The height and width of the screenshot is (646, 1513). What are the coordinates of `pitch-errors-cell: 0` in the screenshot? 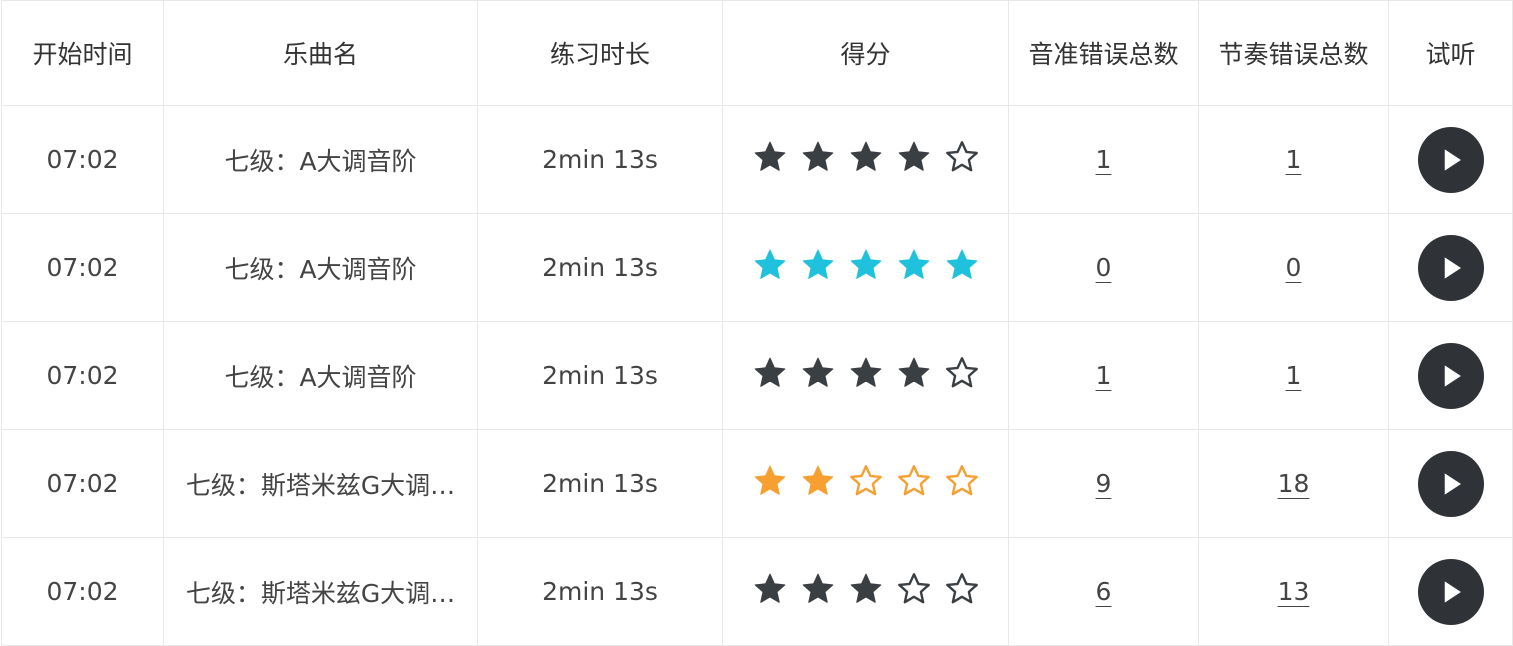 It's located at (1103, 267).